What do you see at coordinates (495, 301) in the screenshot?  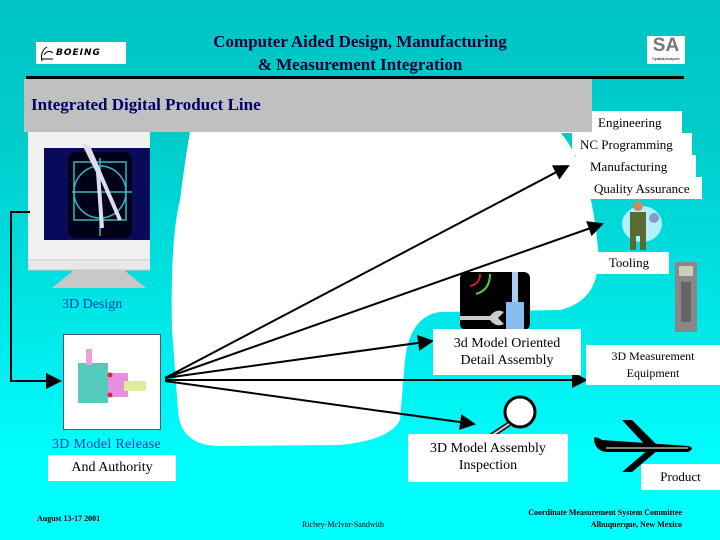 I see `assembly-tools-icon` at bounding box center [495, 301].